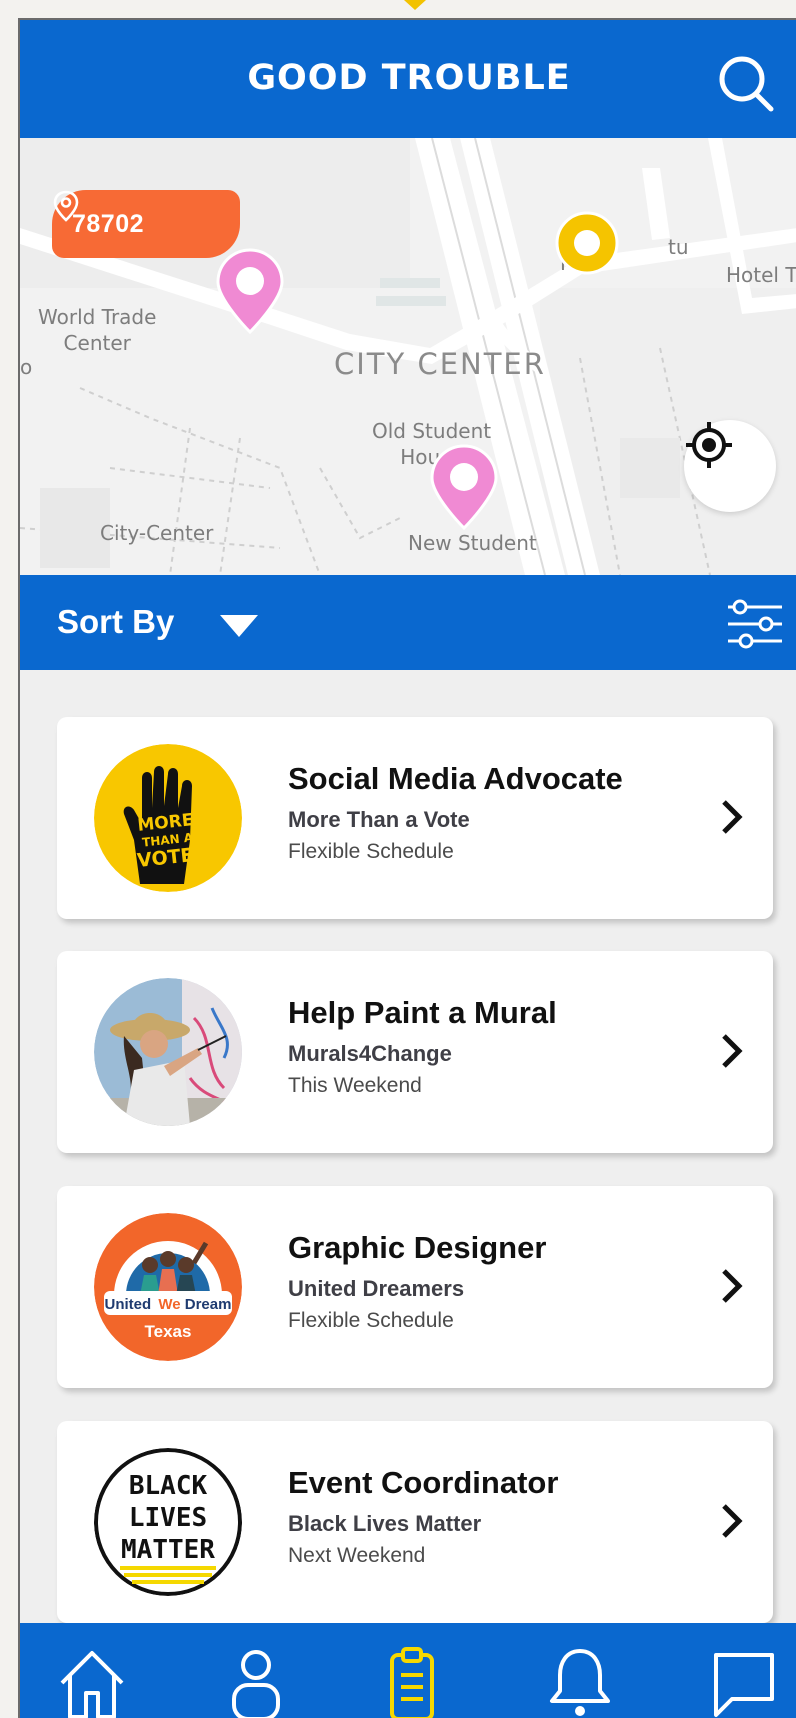 The image size is (796, 1718). I want to click on mural-photo, so click(168, 1052).